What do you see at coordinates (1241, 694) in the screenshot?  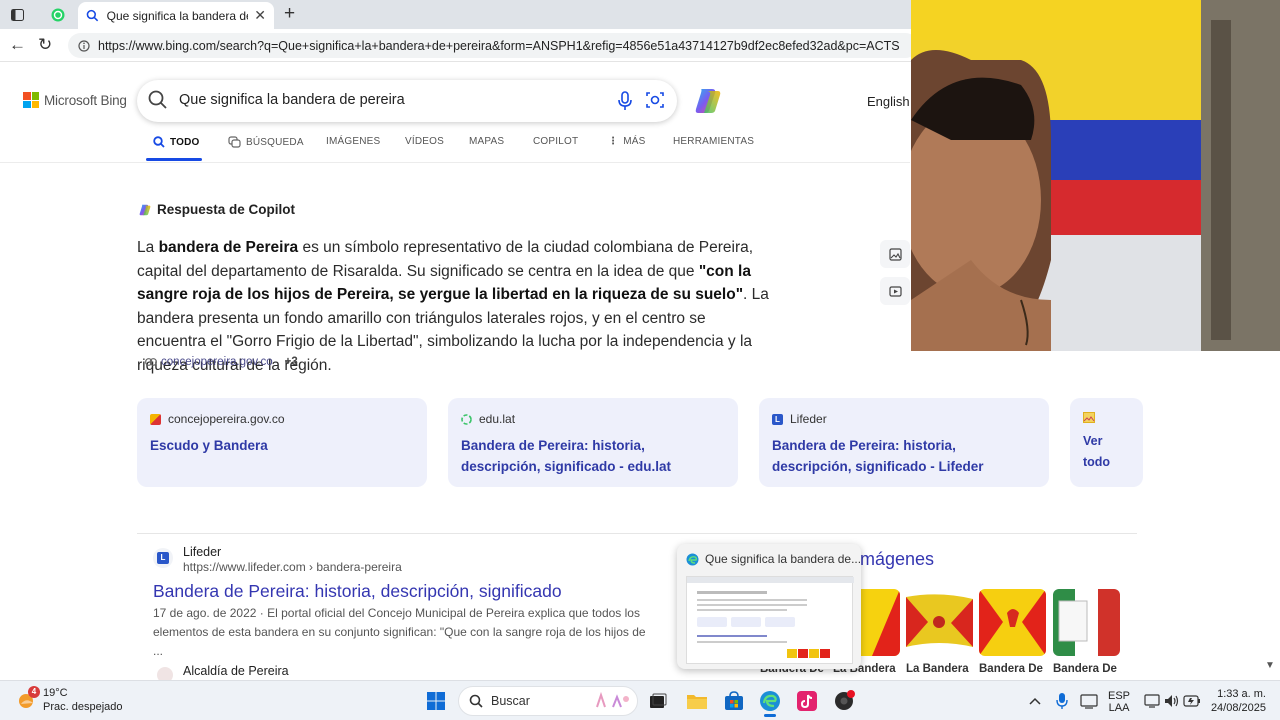 I see `clock-time: 1:33 a. m.` at bounding box center [1241, 694].